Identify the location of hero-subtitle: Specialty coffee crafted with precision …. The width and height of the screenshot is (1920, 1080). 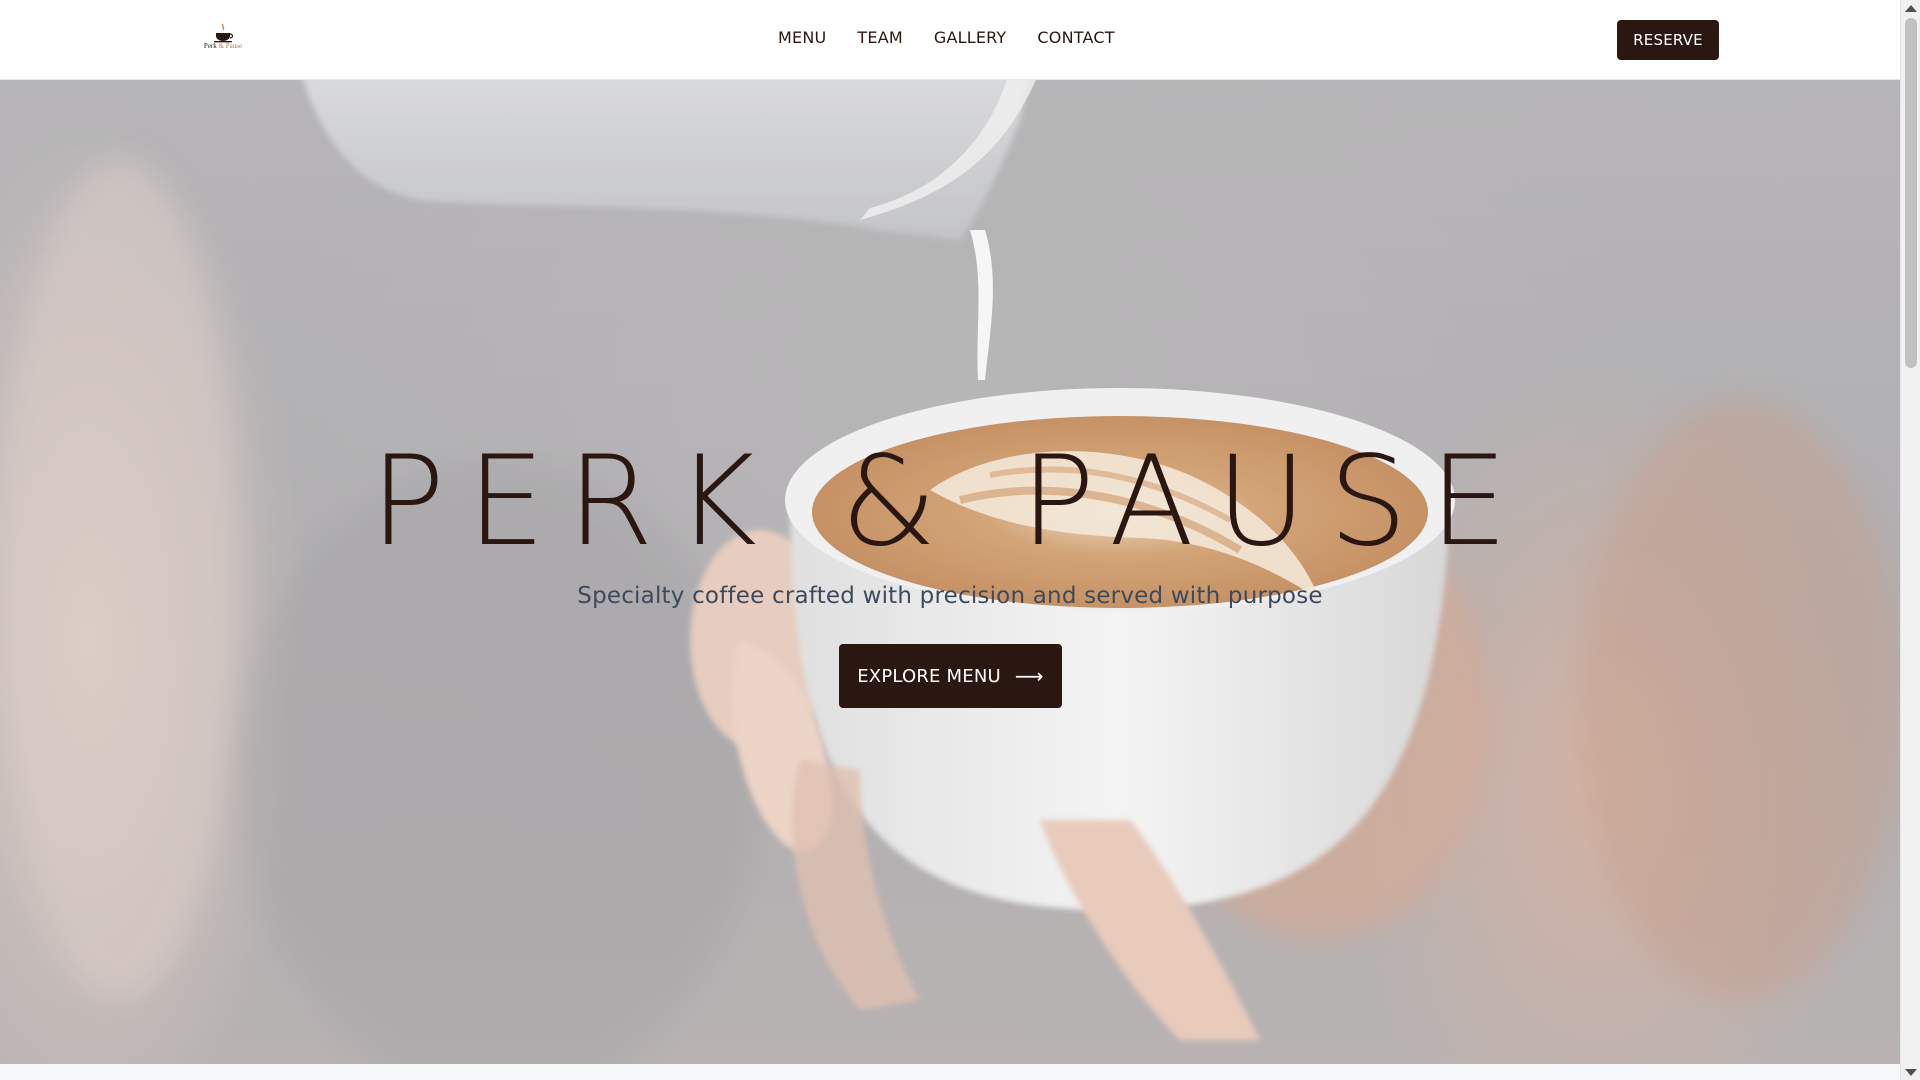
(950, 596).